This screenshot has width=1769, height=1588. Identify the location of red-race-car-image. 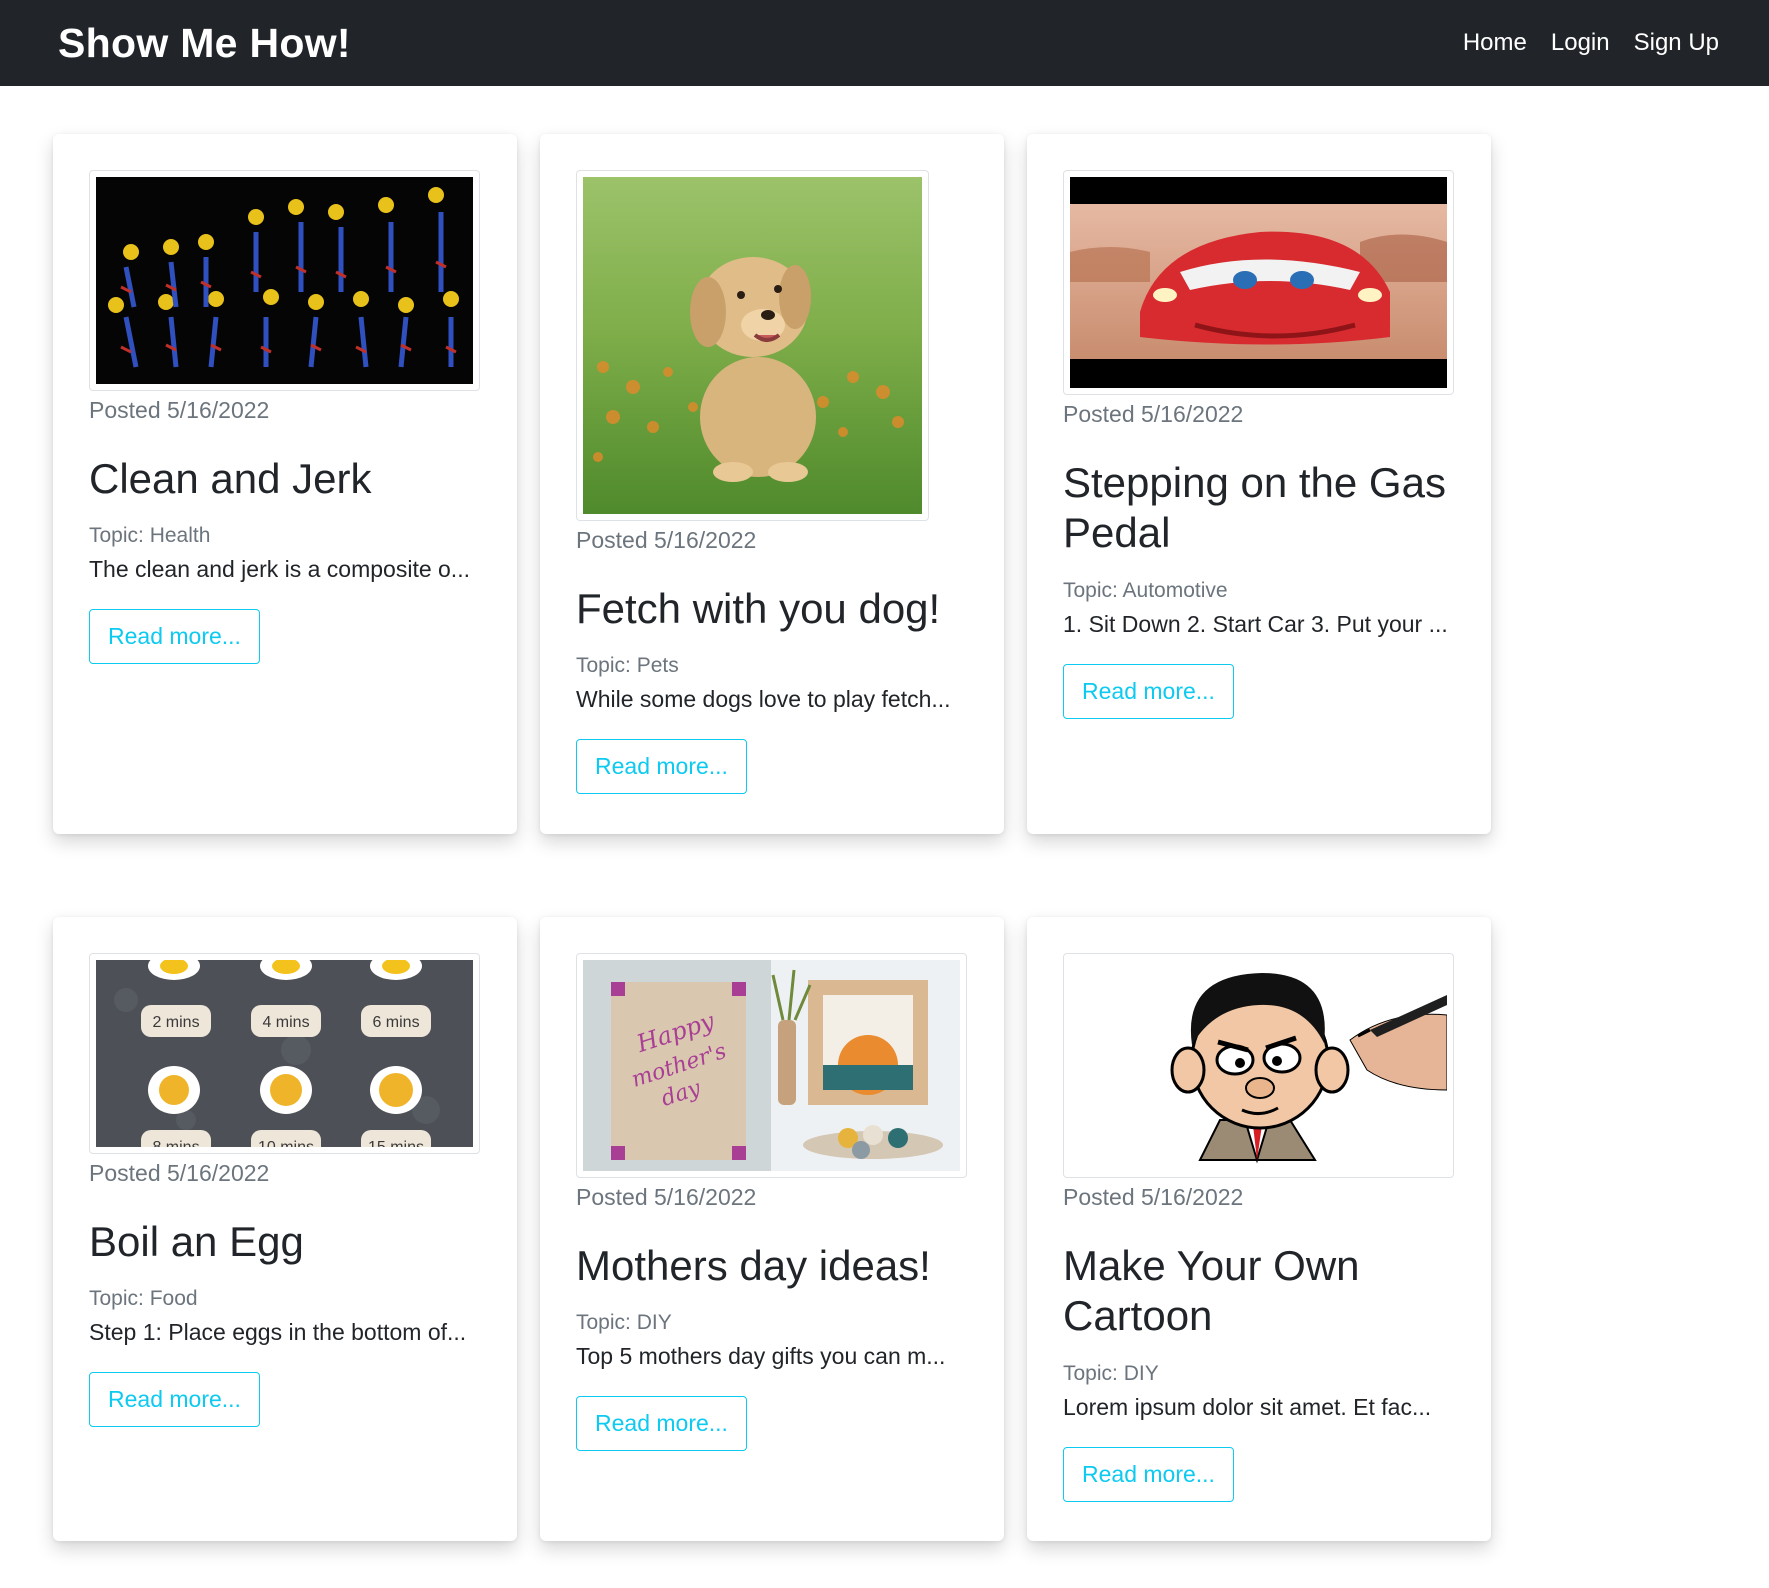
(1258, 282).